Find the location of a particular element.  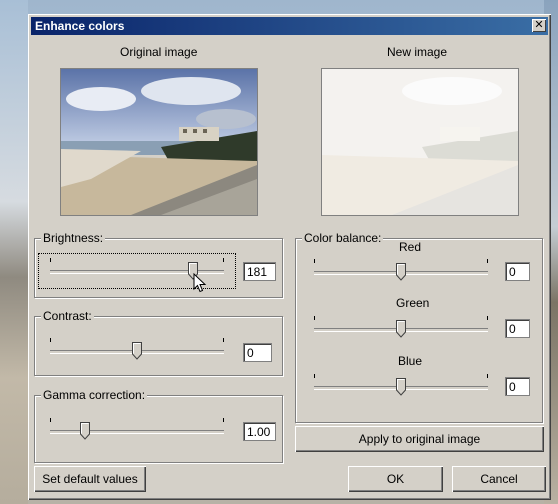

cancel-button: Cancel is located at coordinates (499, 479).